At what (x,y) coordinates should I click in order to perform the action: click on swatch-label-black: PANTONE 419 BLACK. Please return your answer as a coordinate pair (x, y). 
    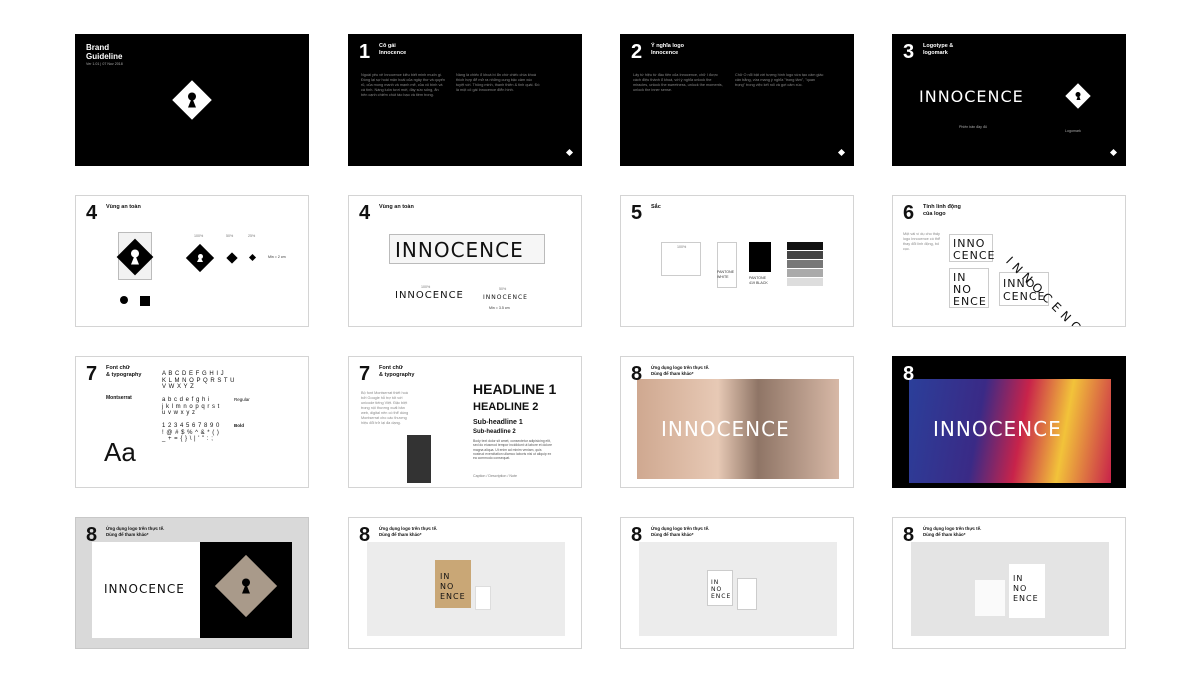
    Looking at the image, I should click on (758, 280).